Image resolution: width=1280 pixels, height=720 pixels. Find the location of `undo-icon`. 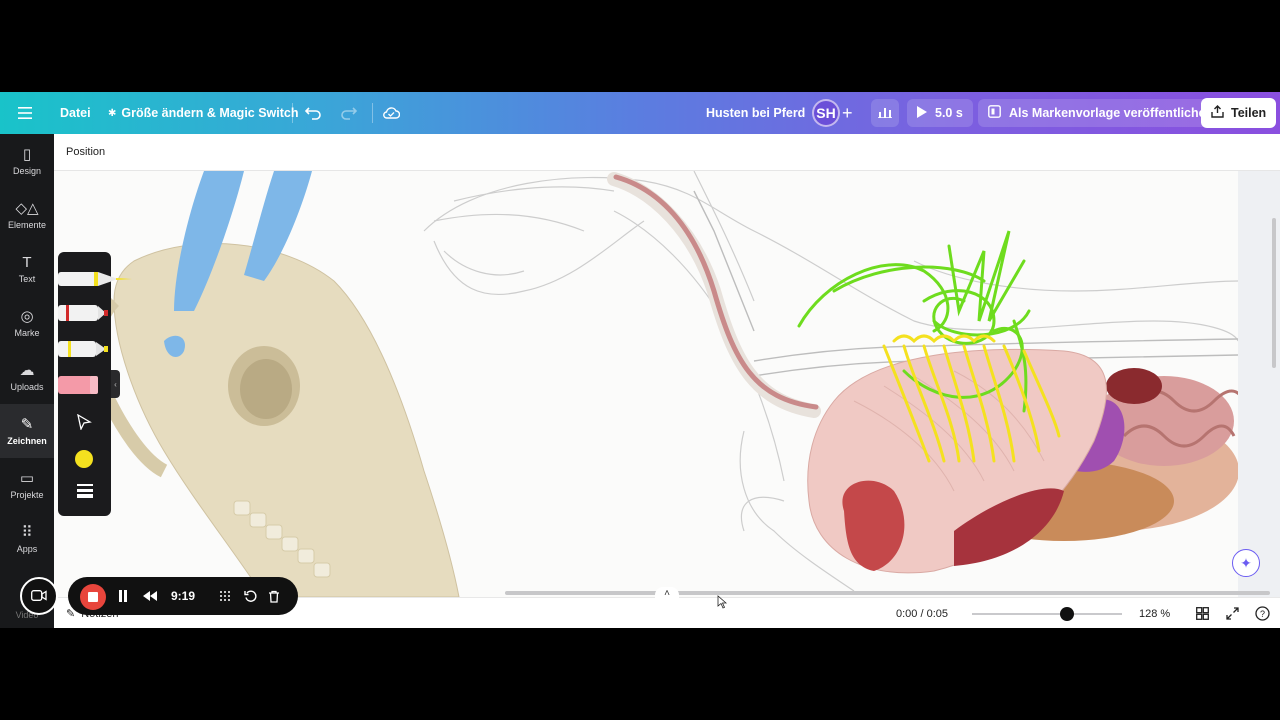

undo-icon is located at coordinates (313, 113).